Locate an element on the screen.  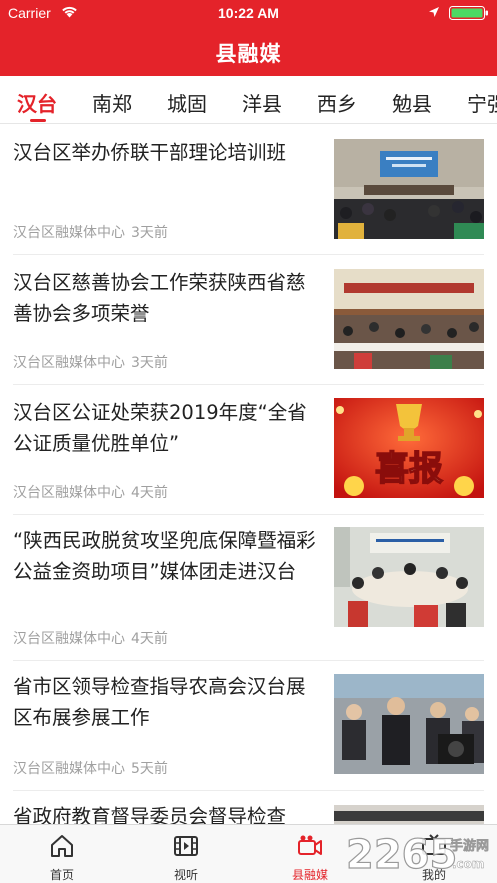
status-bar: Carrier 10:22 AM is located at coordinates (248, 13).